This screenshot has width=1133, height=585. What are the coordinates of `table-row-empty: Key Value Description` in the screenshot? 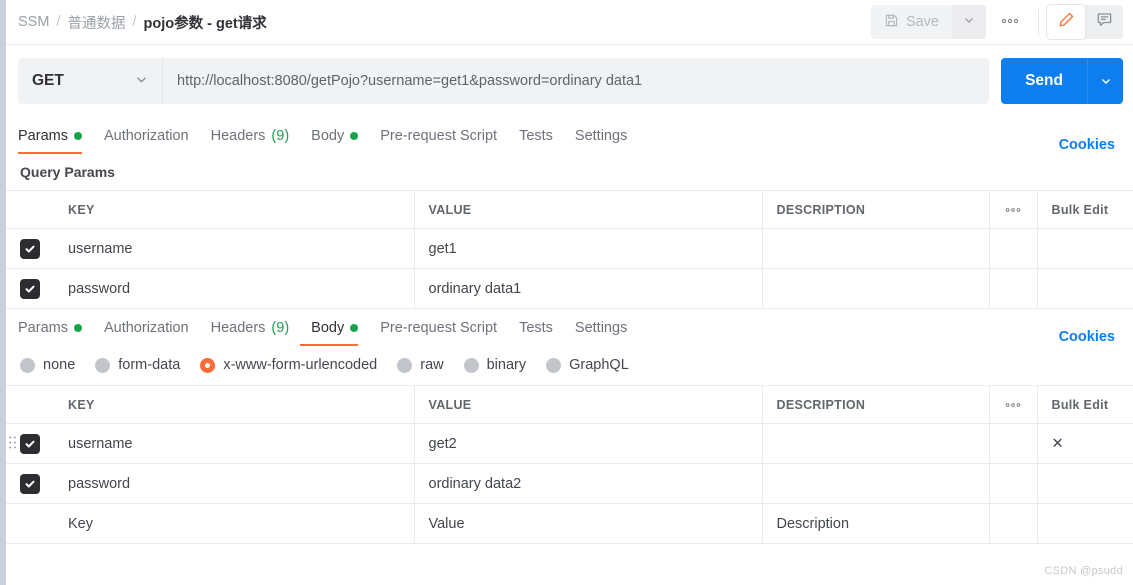 It's located at (569, 523).